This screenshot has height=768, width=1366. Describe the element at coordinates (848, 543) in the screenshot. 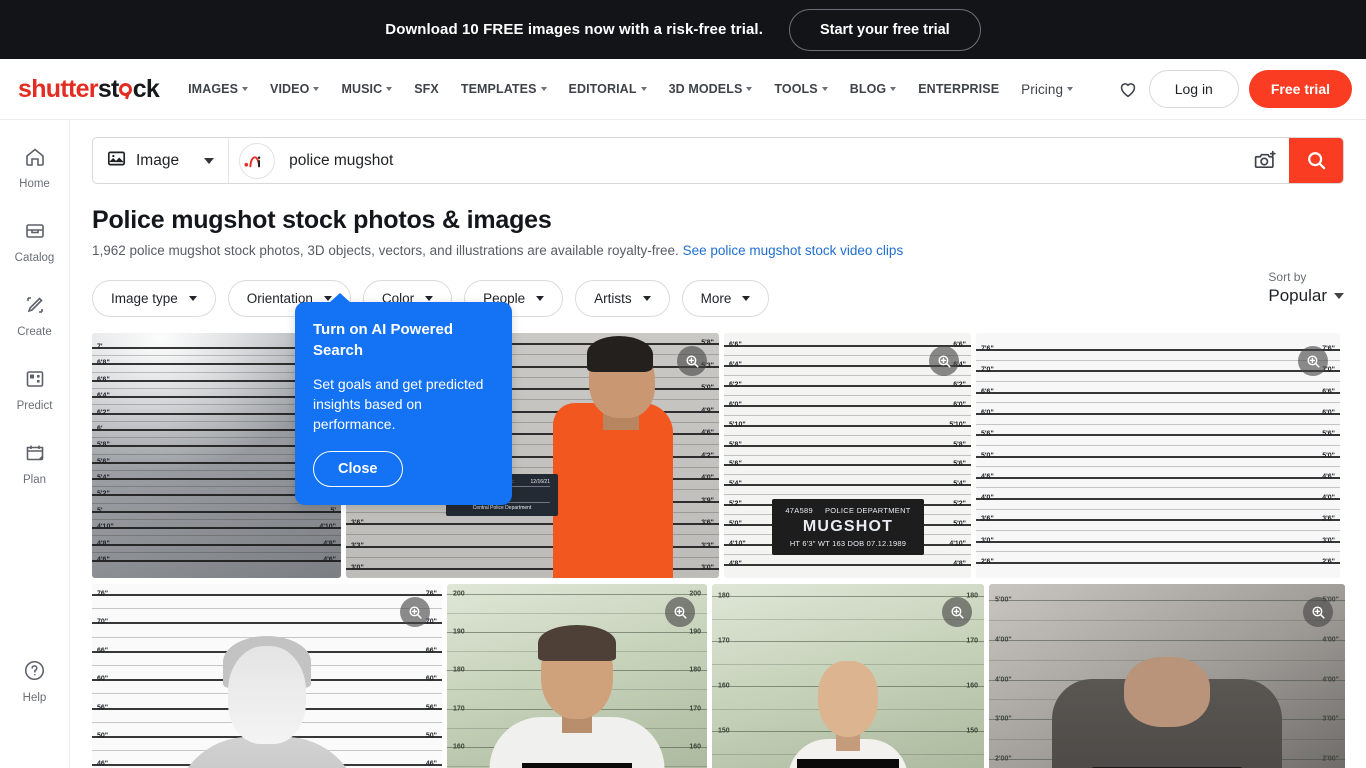

I see `placard-stats: HT 6'3" WT 163 DOB 07.12.1989` at that location.